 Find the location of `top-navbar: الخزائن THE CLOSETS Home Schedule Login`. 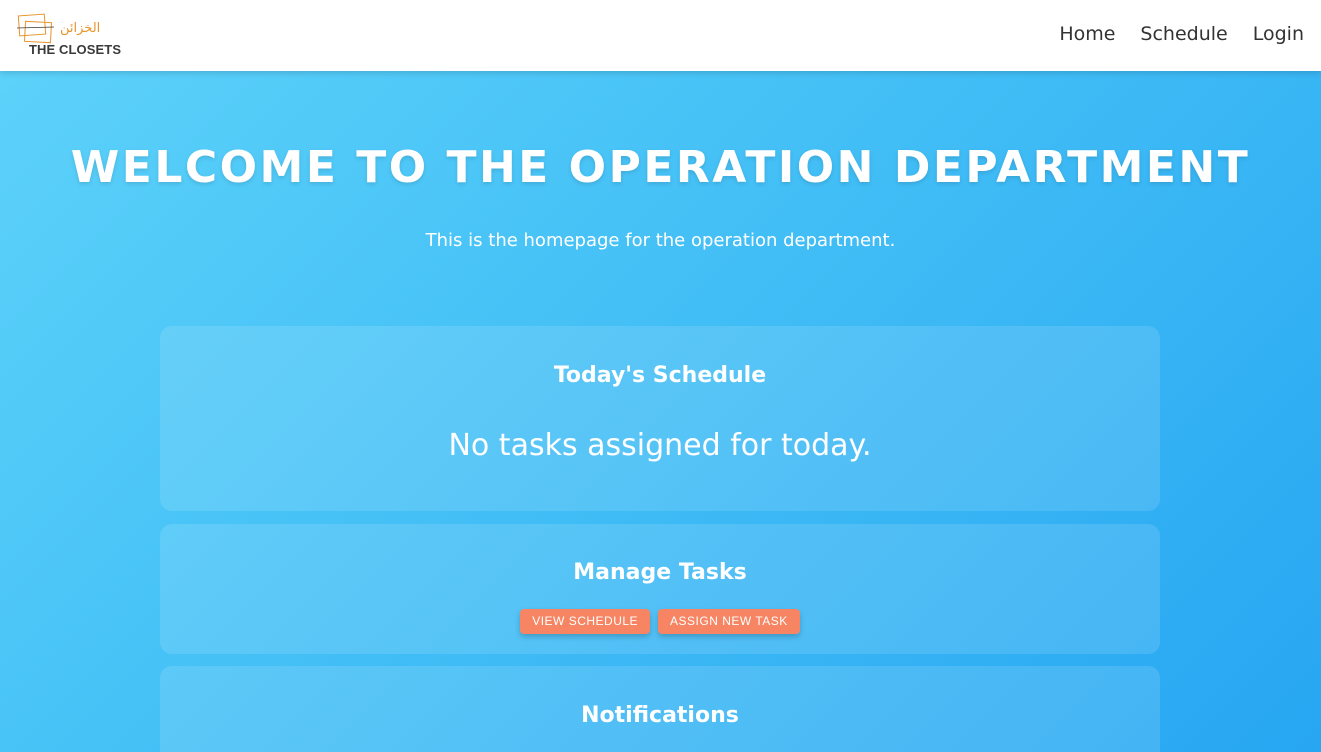

top-navbar: الخزائن THE CLOSETS Home Schedule Login is located at coordinates (660, 35).